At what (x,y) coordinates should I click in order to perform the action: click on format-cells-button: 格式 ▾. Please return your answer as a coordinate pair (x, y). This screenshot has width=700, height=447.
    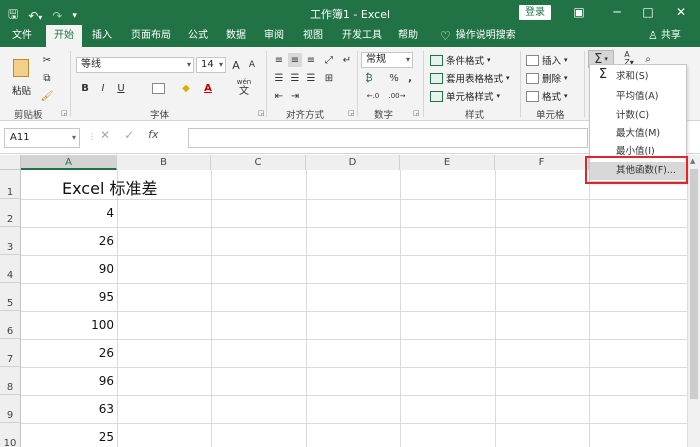
    Looking at the image, I should click on (547, 96).